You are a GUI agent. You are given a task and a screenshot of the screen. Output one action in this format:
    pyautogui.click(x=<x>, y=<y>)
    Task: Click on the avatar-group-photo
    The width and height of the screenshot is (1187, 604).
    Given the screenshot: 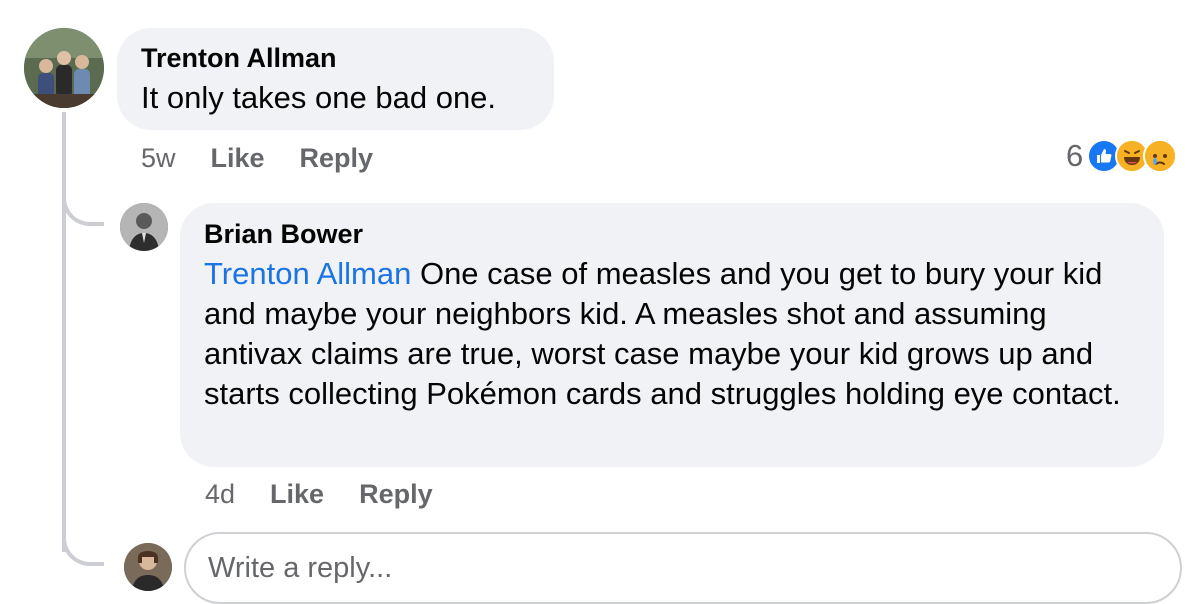 What is the action you would take?
    pyautogui.click(x=64, y=68)
    